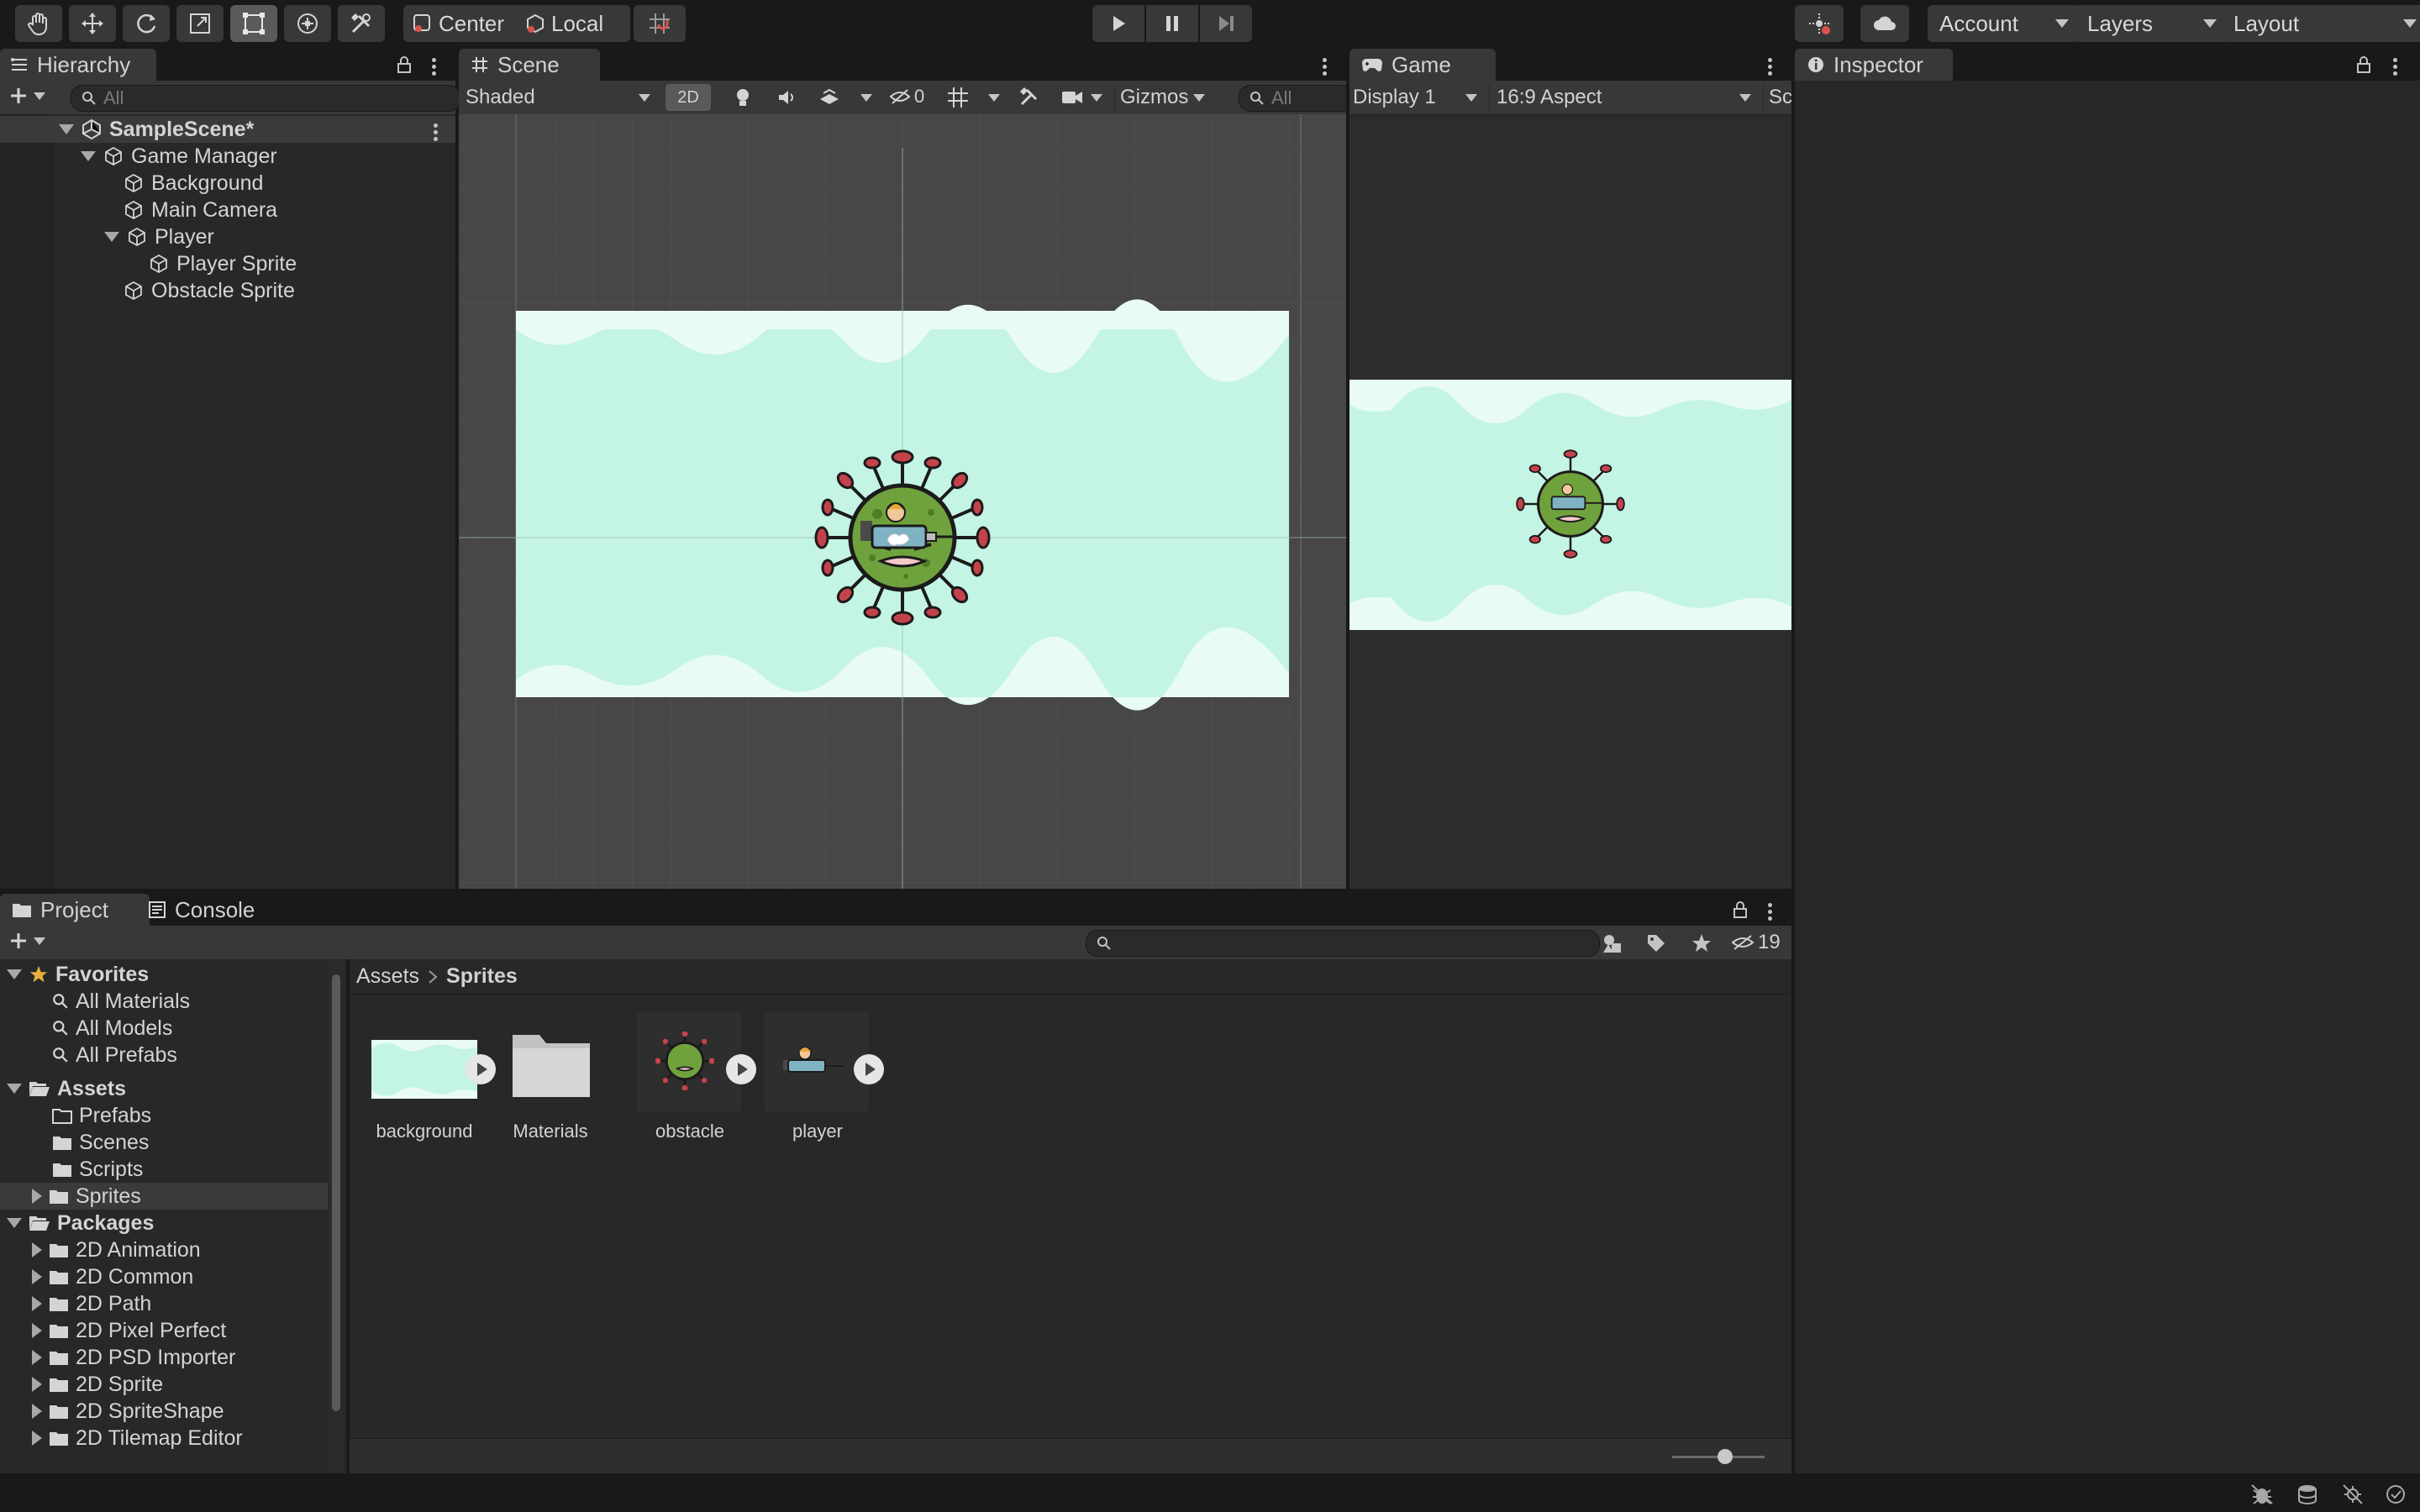 The image size is (2420, 1512). Describe the element at coordinates (1770, 66) in the screenshot. I see `game-panel-menu-icon` at that location.